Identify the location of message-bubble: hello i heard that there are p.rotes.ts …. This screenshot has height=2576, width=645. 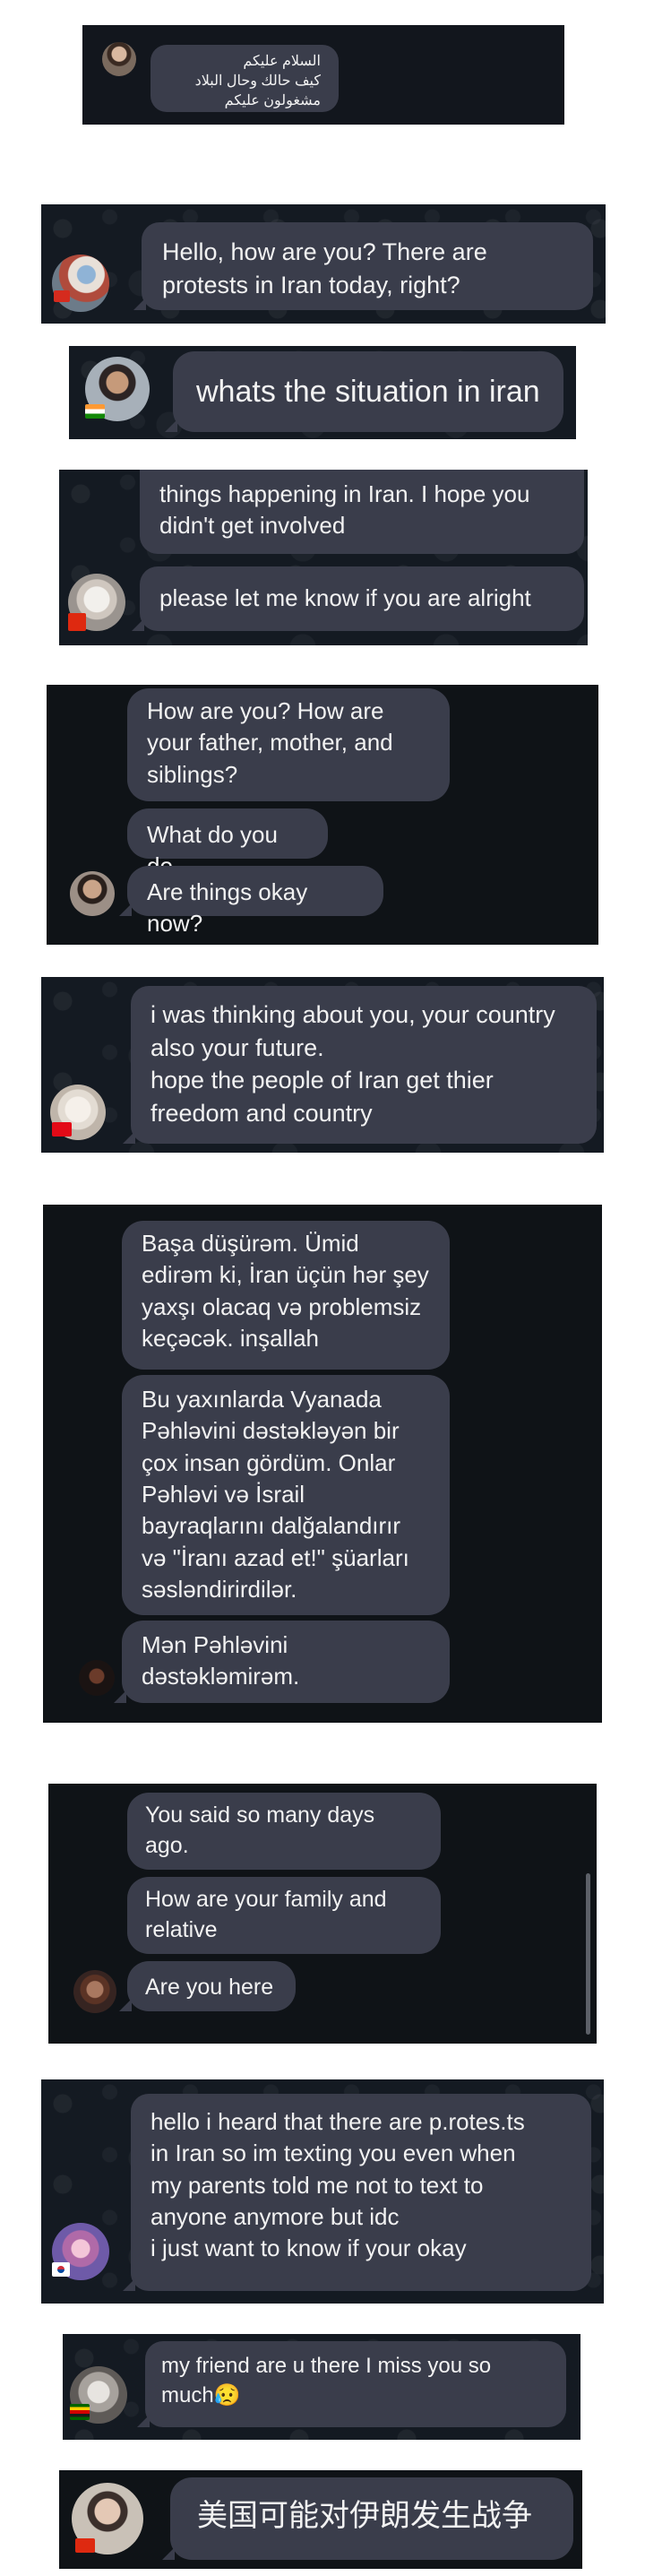
(357, 2192).